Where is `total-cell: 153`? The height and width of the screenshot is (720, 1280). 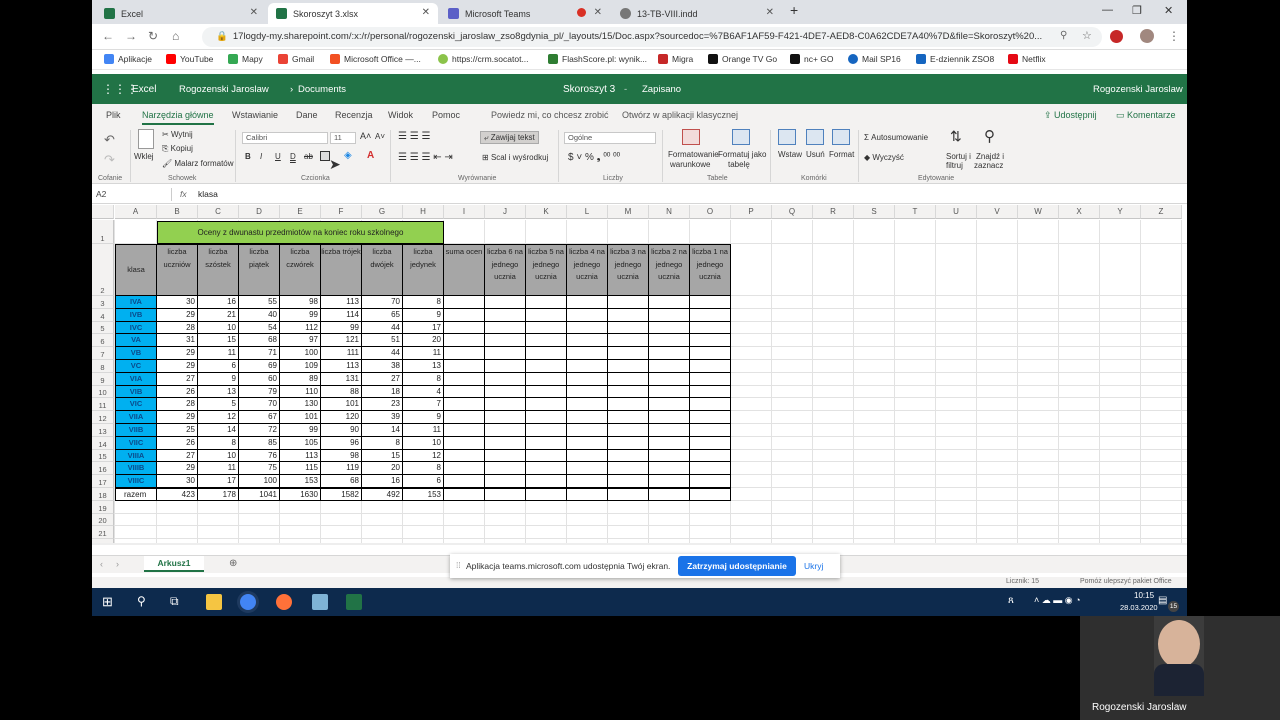
total-cell: 153 is located at coordinates (423, 494).